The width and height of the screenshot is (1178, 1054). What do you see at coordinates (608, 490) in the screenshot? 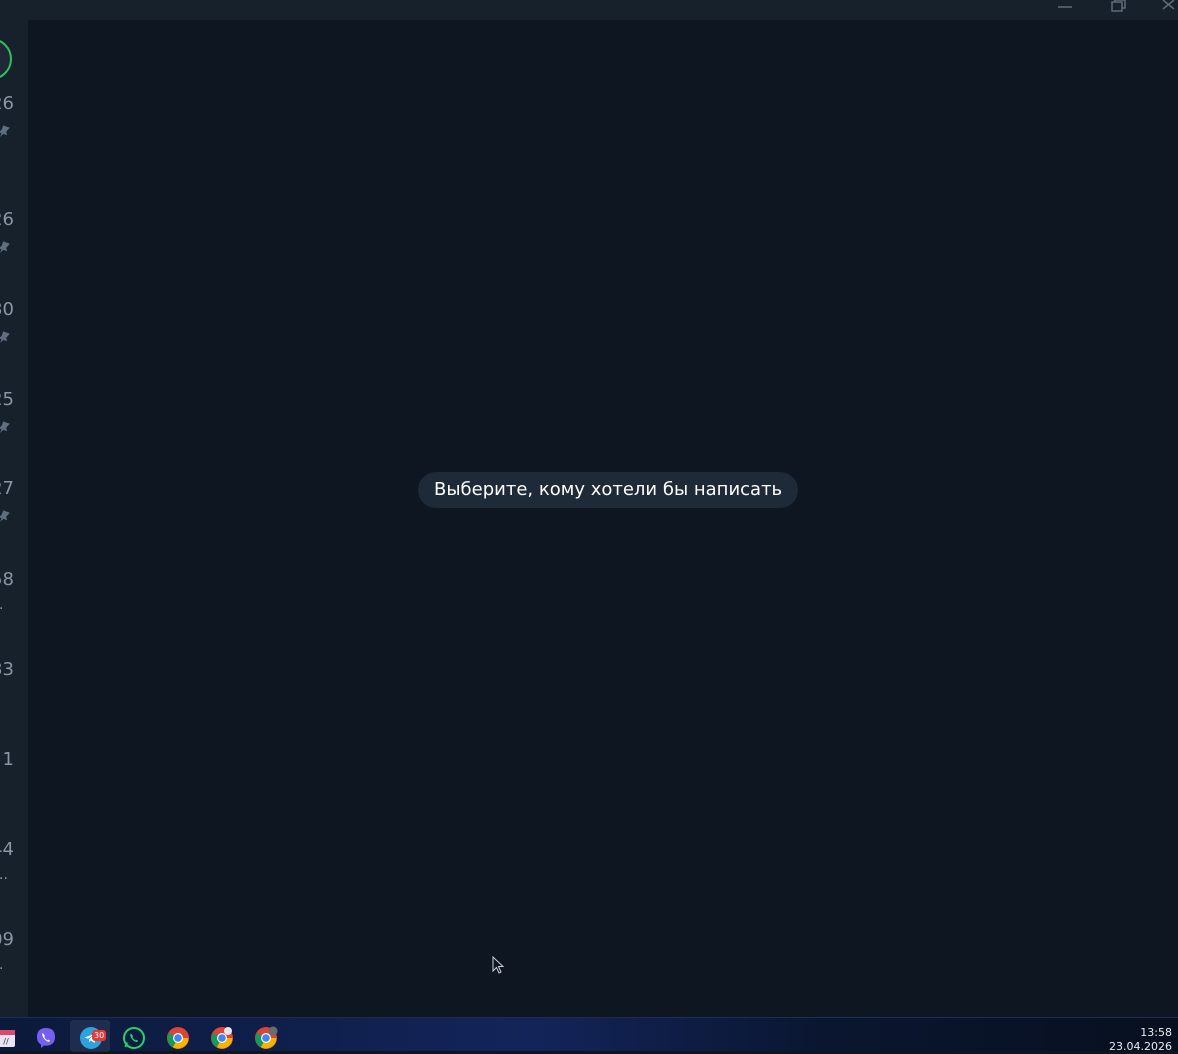
I see `empty-state-message: Выберите, кому хотели бы написать` at bounding box center [608, 490].